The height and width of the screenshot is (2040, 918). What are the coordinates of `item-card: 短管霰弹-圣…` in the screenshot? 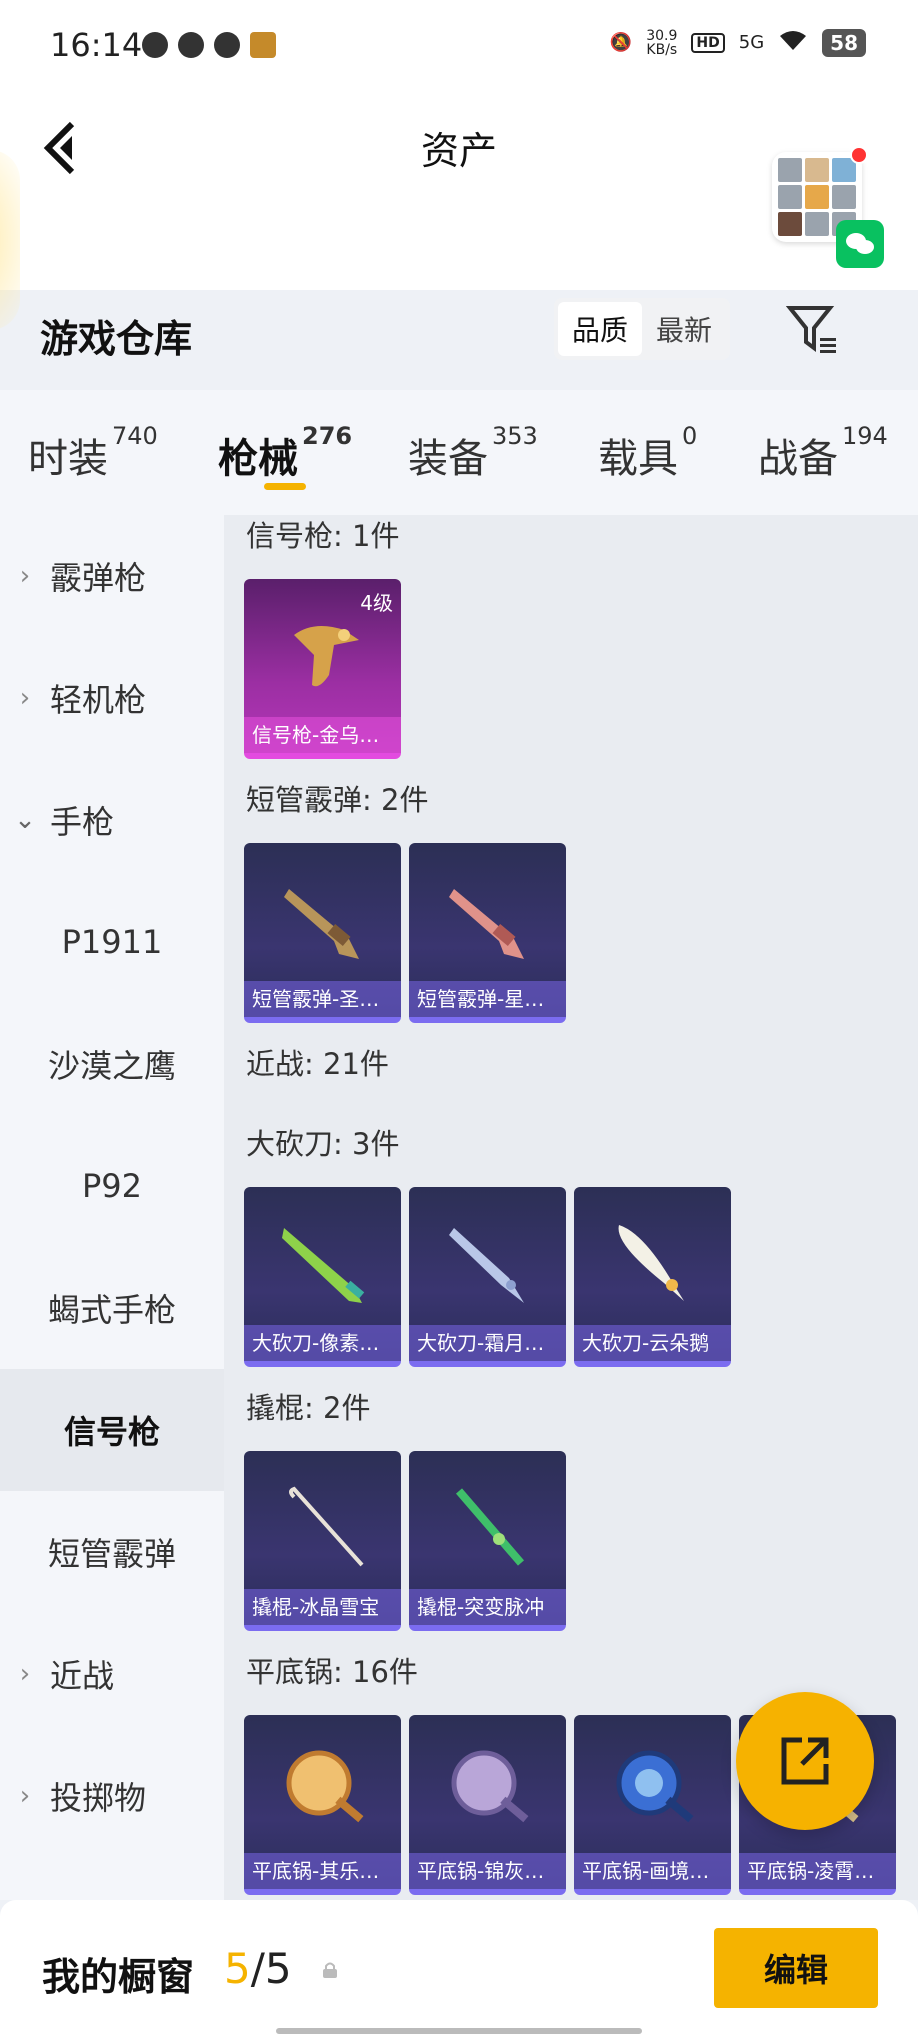 It's located at (322, 933).